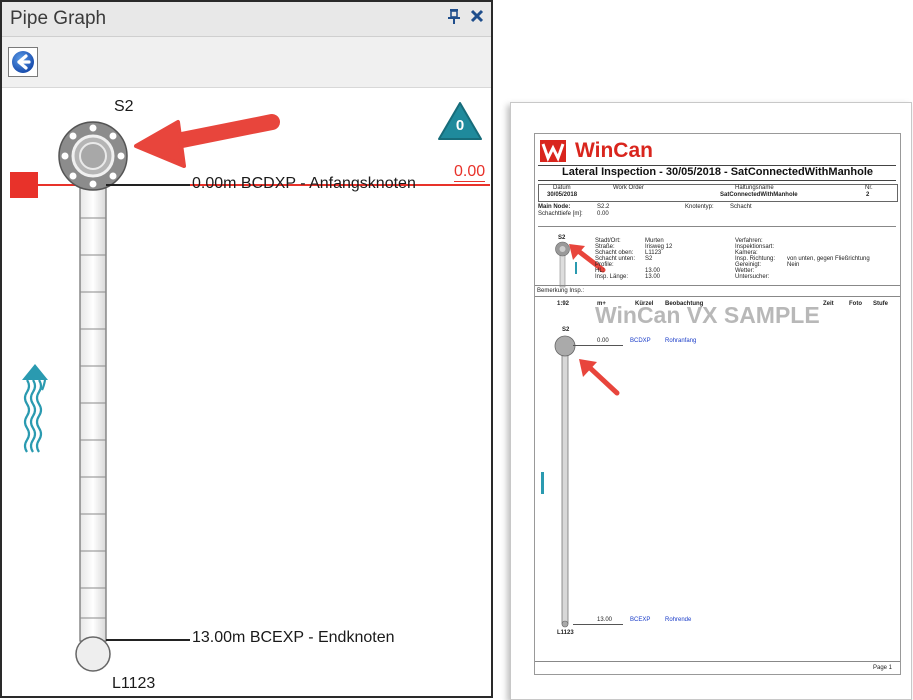 This screenshot has height=700, width=913. What do you see at coordinates (717, 296) in the screenshot?
I see `table-divider` at bounding box center [717, 296].